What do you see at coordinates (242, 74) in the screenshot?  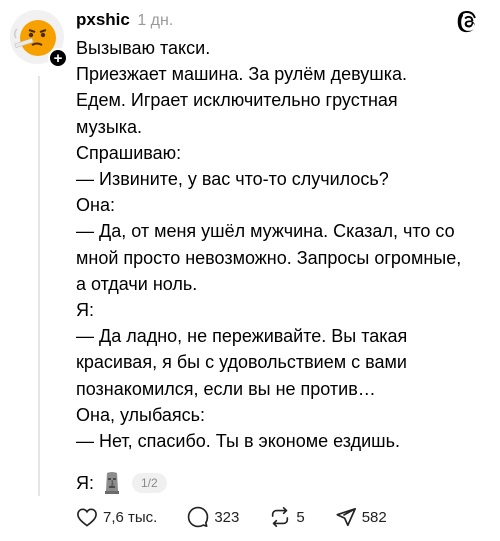 I see `text-line: Приезжает машина. За рулём девушка.` at bounding box center [242, 74].